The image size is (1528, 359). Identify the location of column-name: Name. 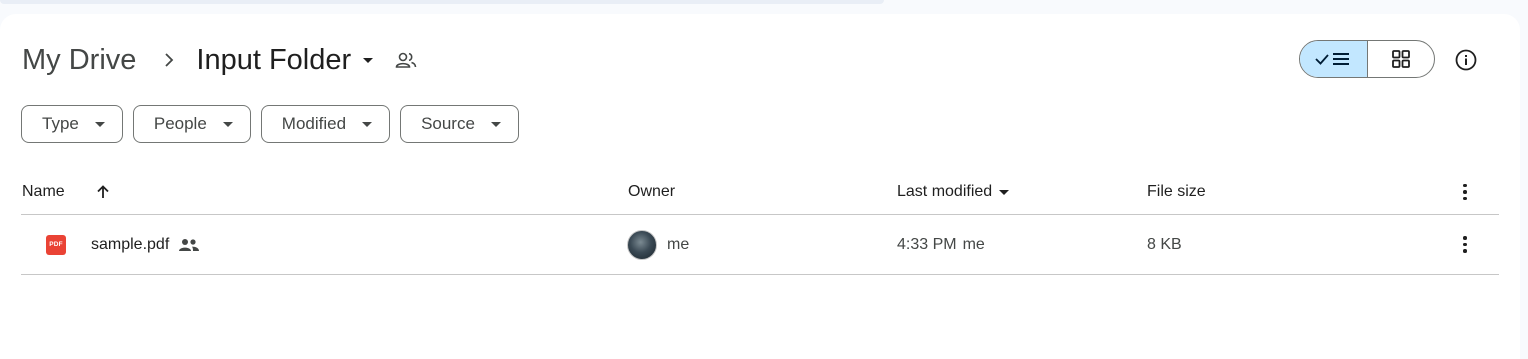
(66, 192).